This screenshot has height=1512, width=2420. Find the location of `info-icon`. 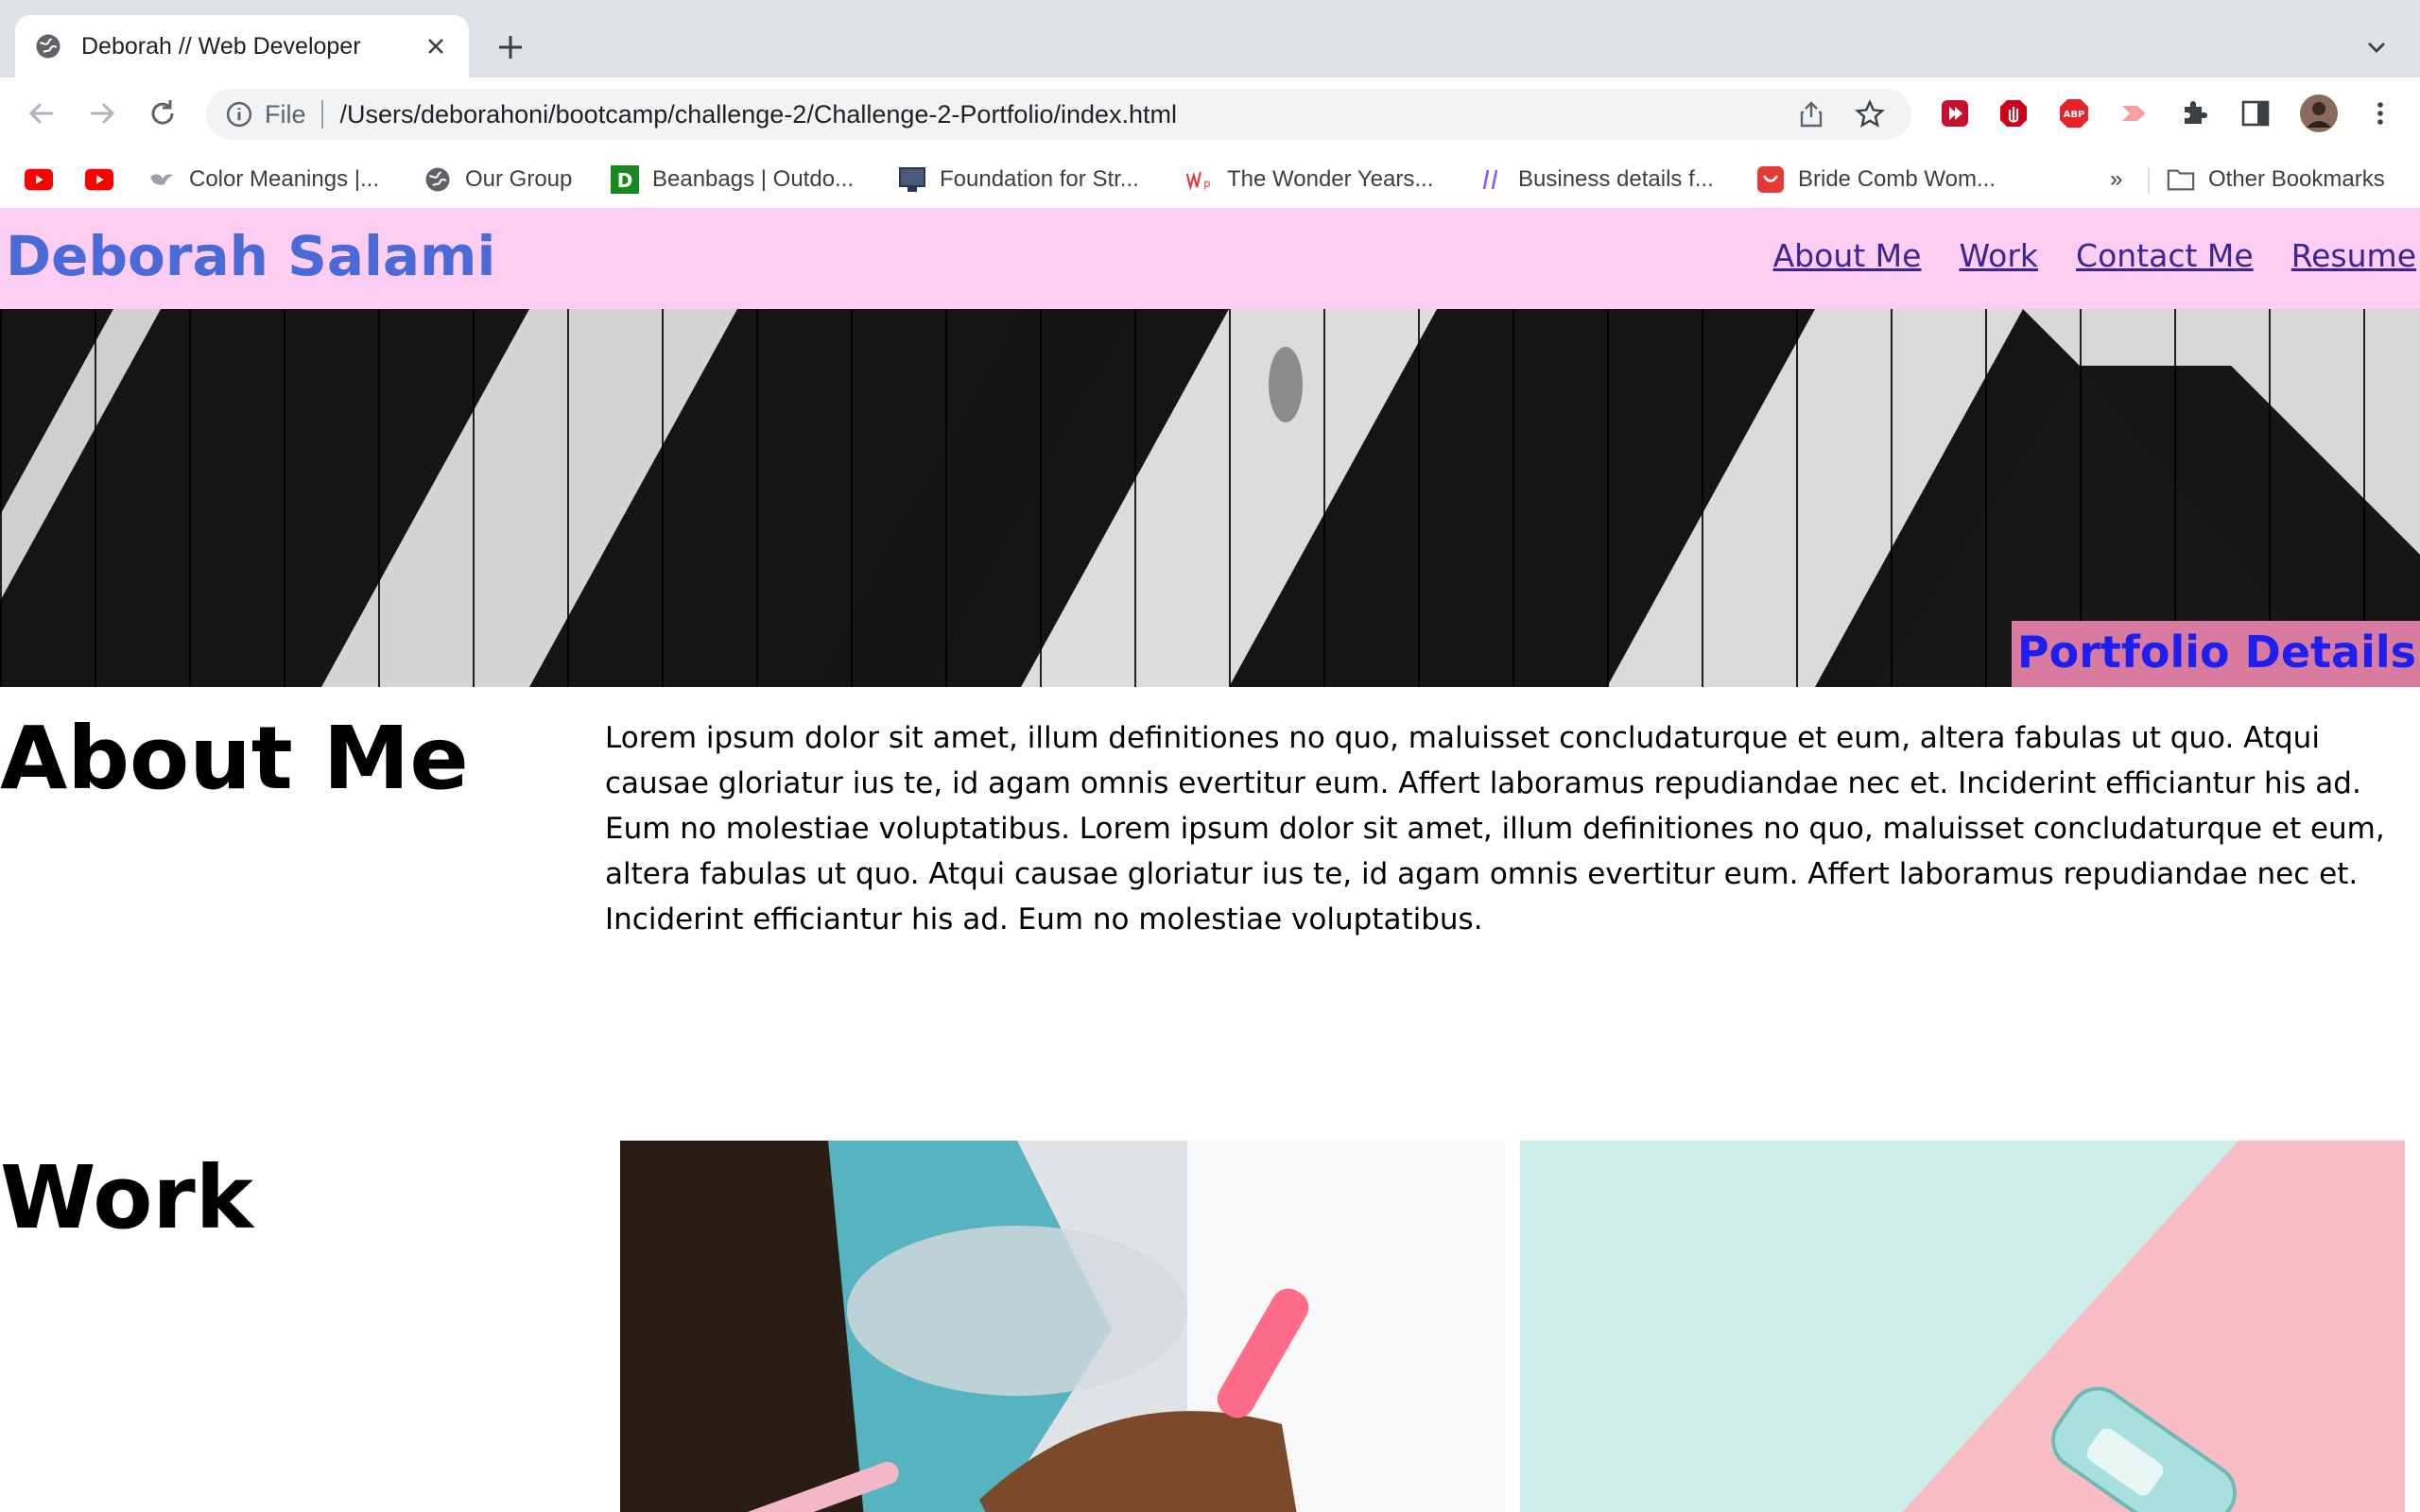

info-icon is located at coordinates (239, 114).